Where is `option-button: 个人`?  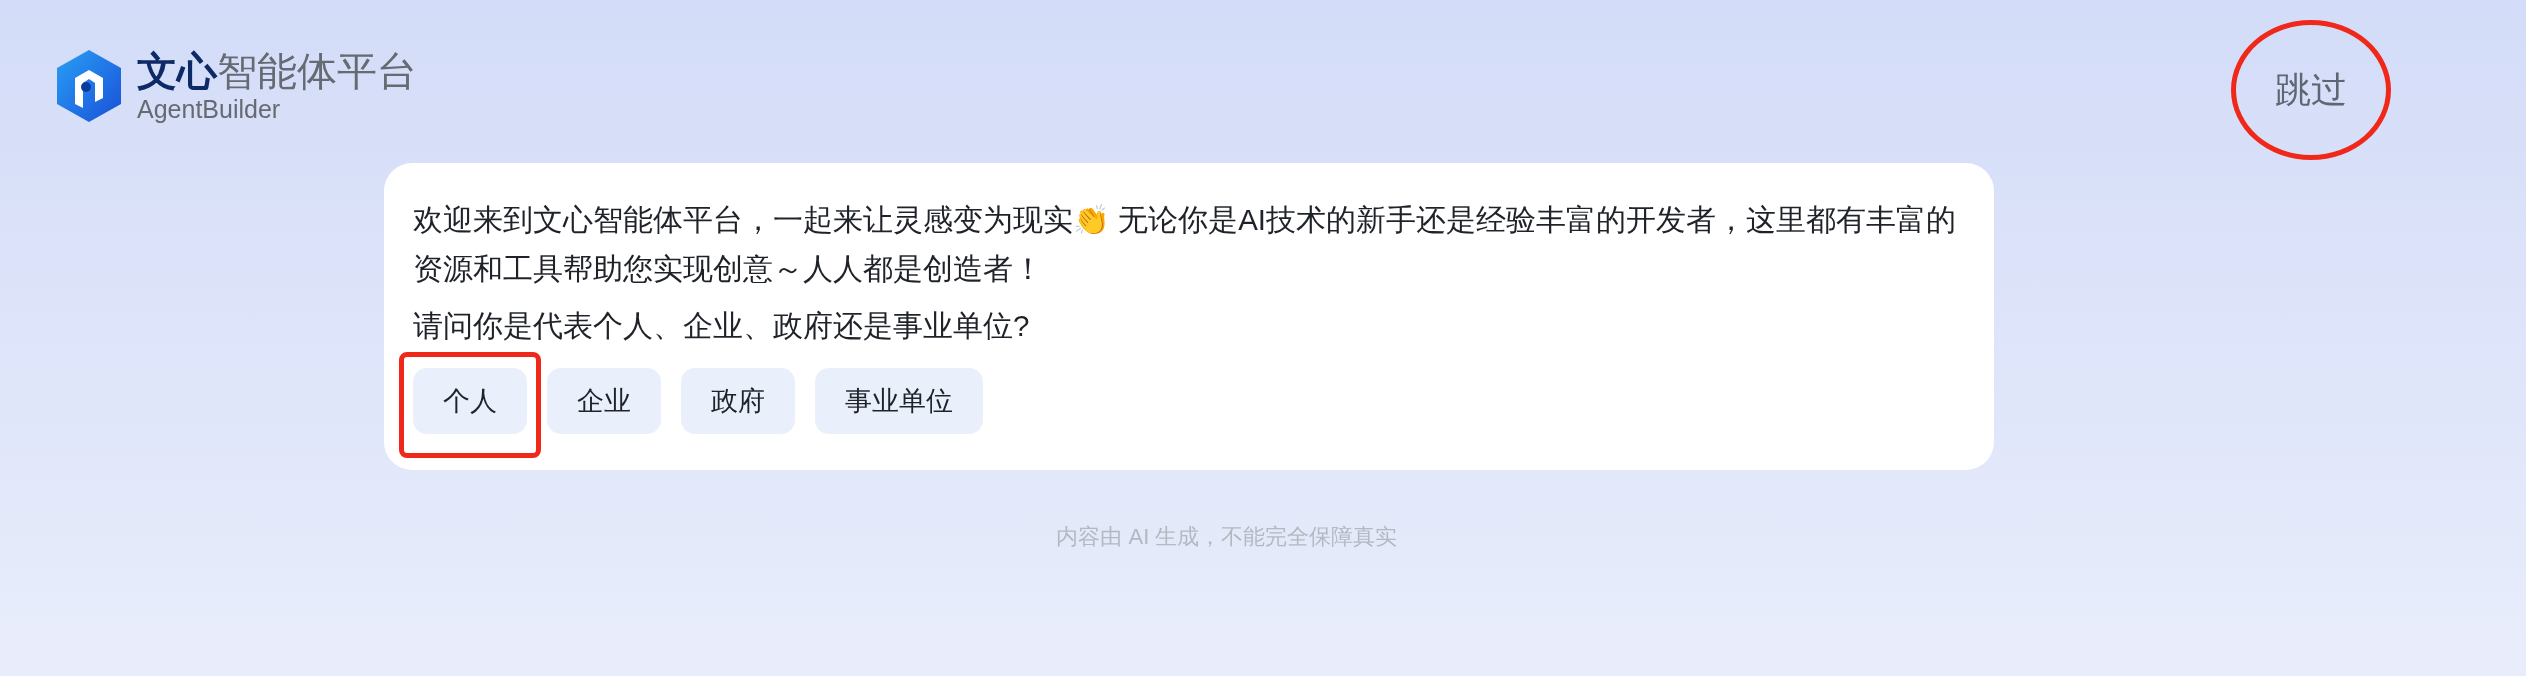 option-button: 个人 is located at coordinates (470, 401).